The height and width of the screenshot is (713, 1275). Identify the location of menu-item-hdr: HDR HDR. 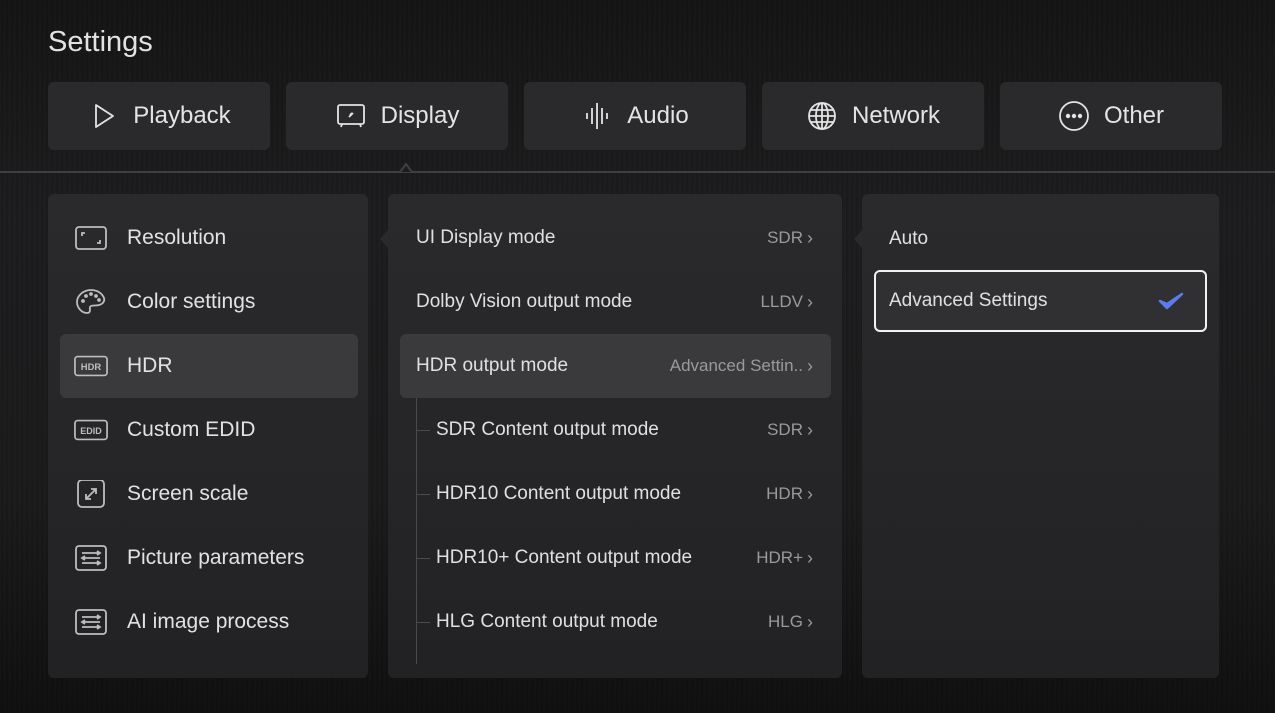
(209, 366).